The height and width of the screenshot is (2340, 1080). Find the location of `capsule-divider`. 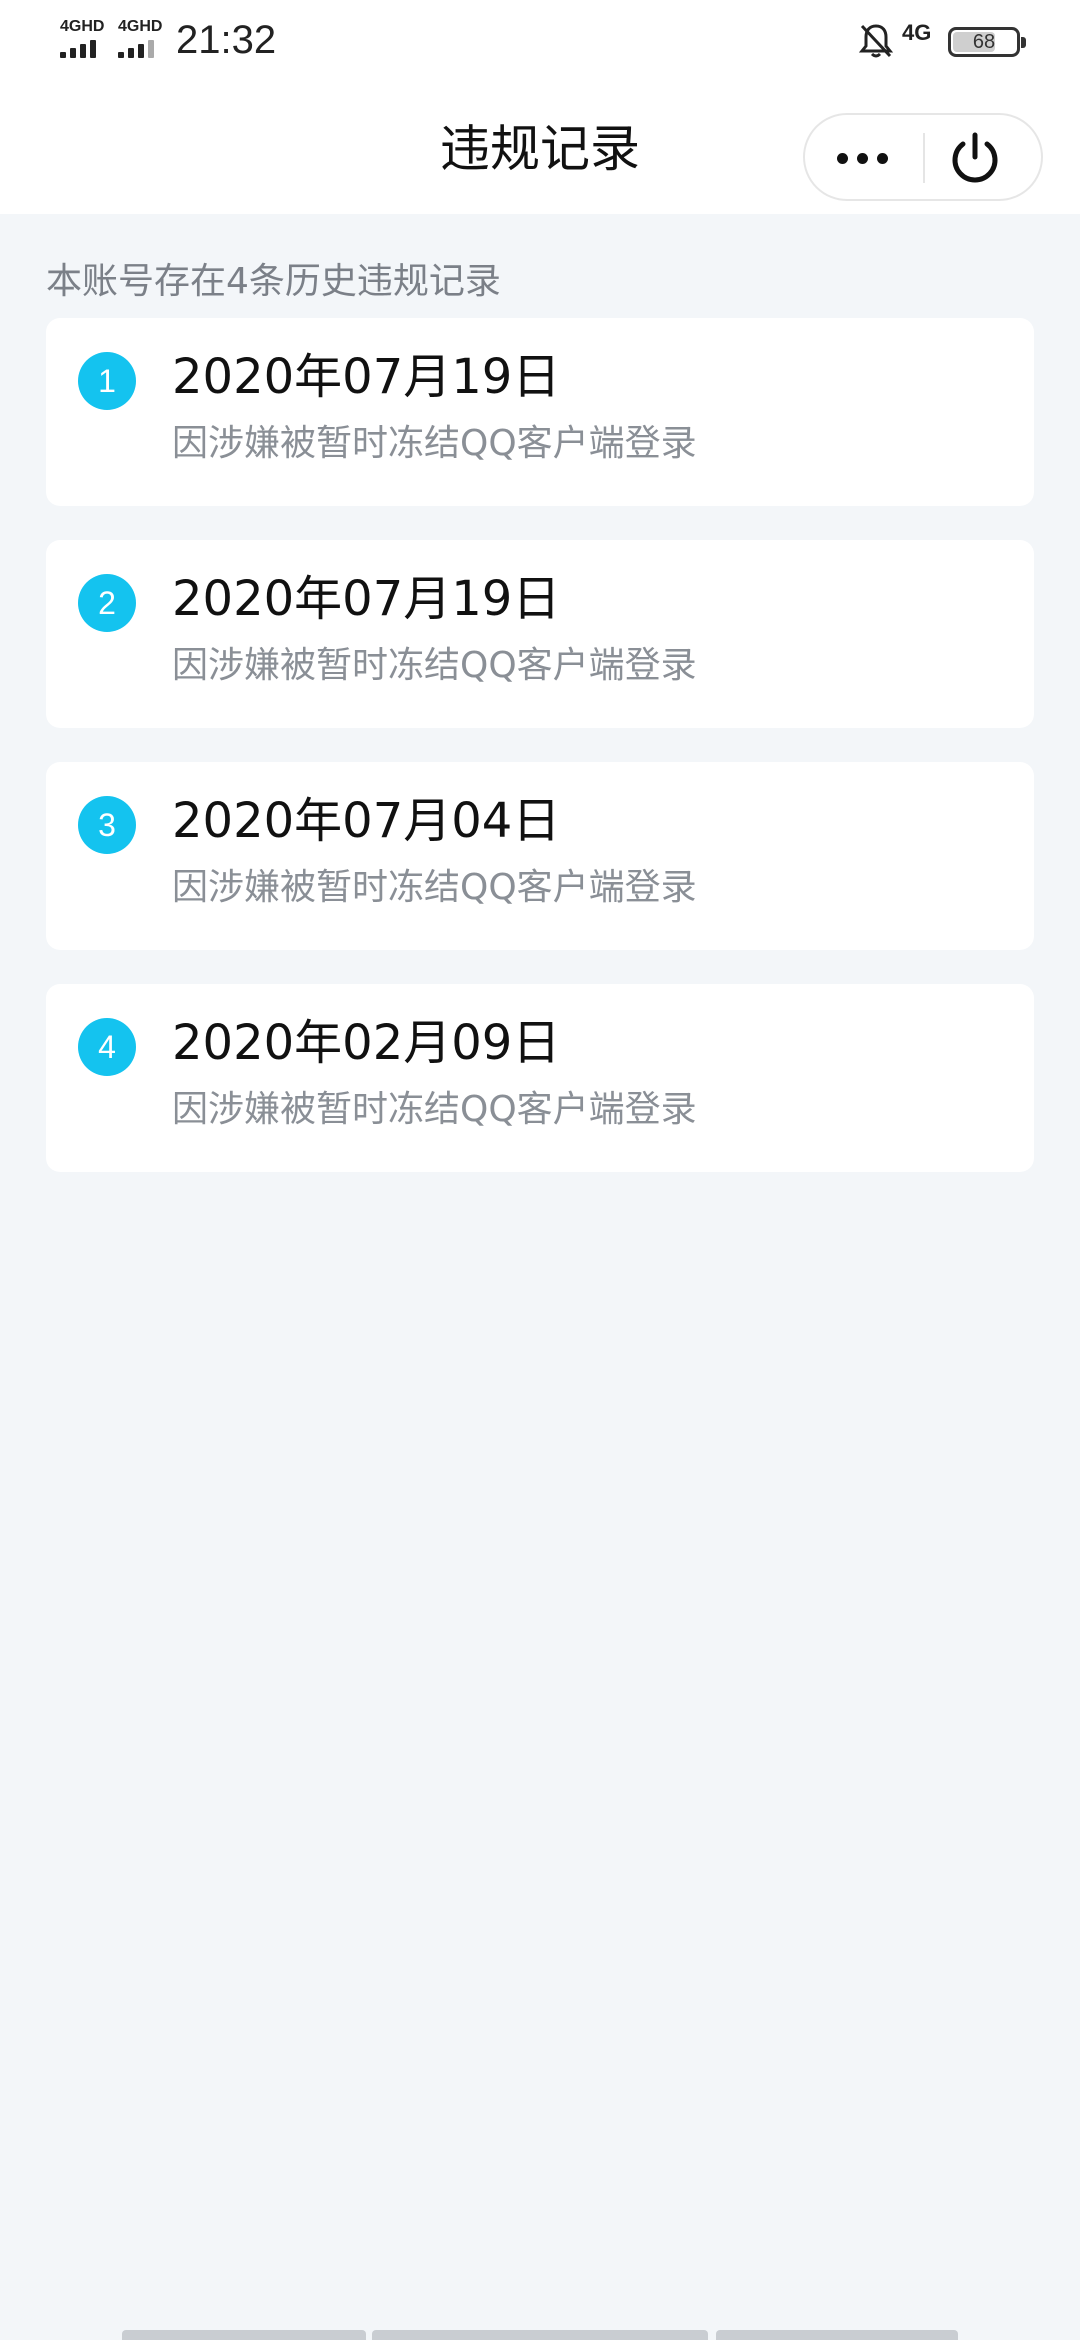

capsule-divider is located at coordinates (924, 158).